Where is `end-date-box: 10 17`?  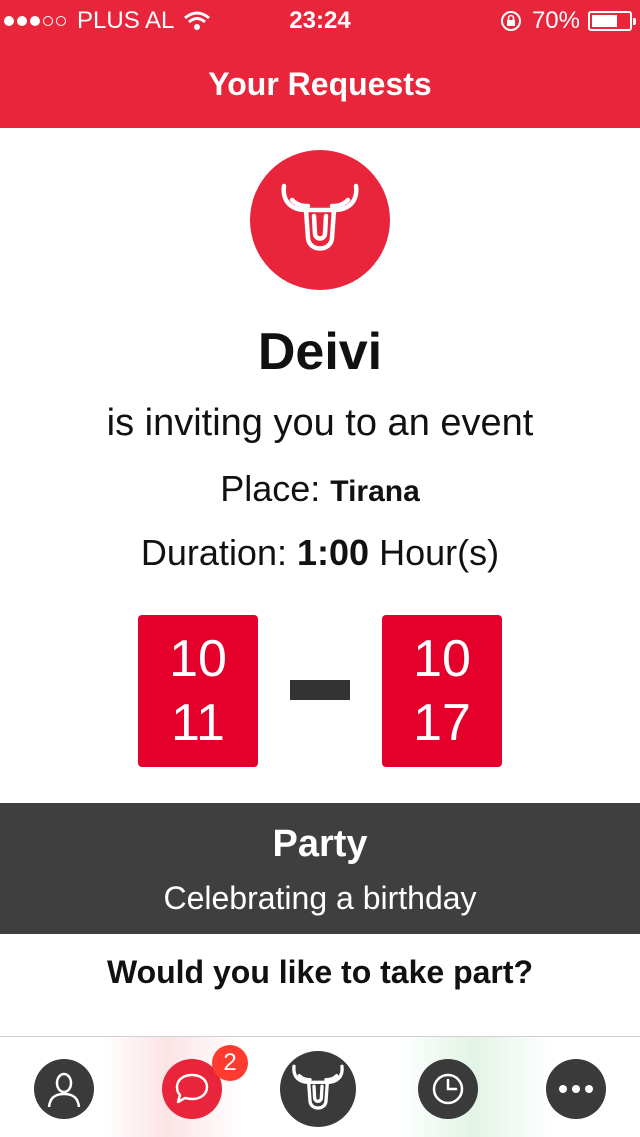 end-date-box: 10 17 is located at coordinates (442, 691).